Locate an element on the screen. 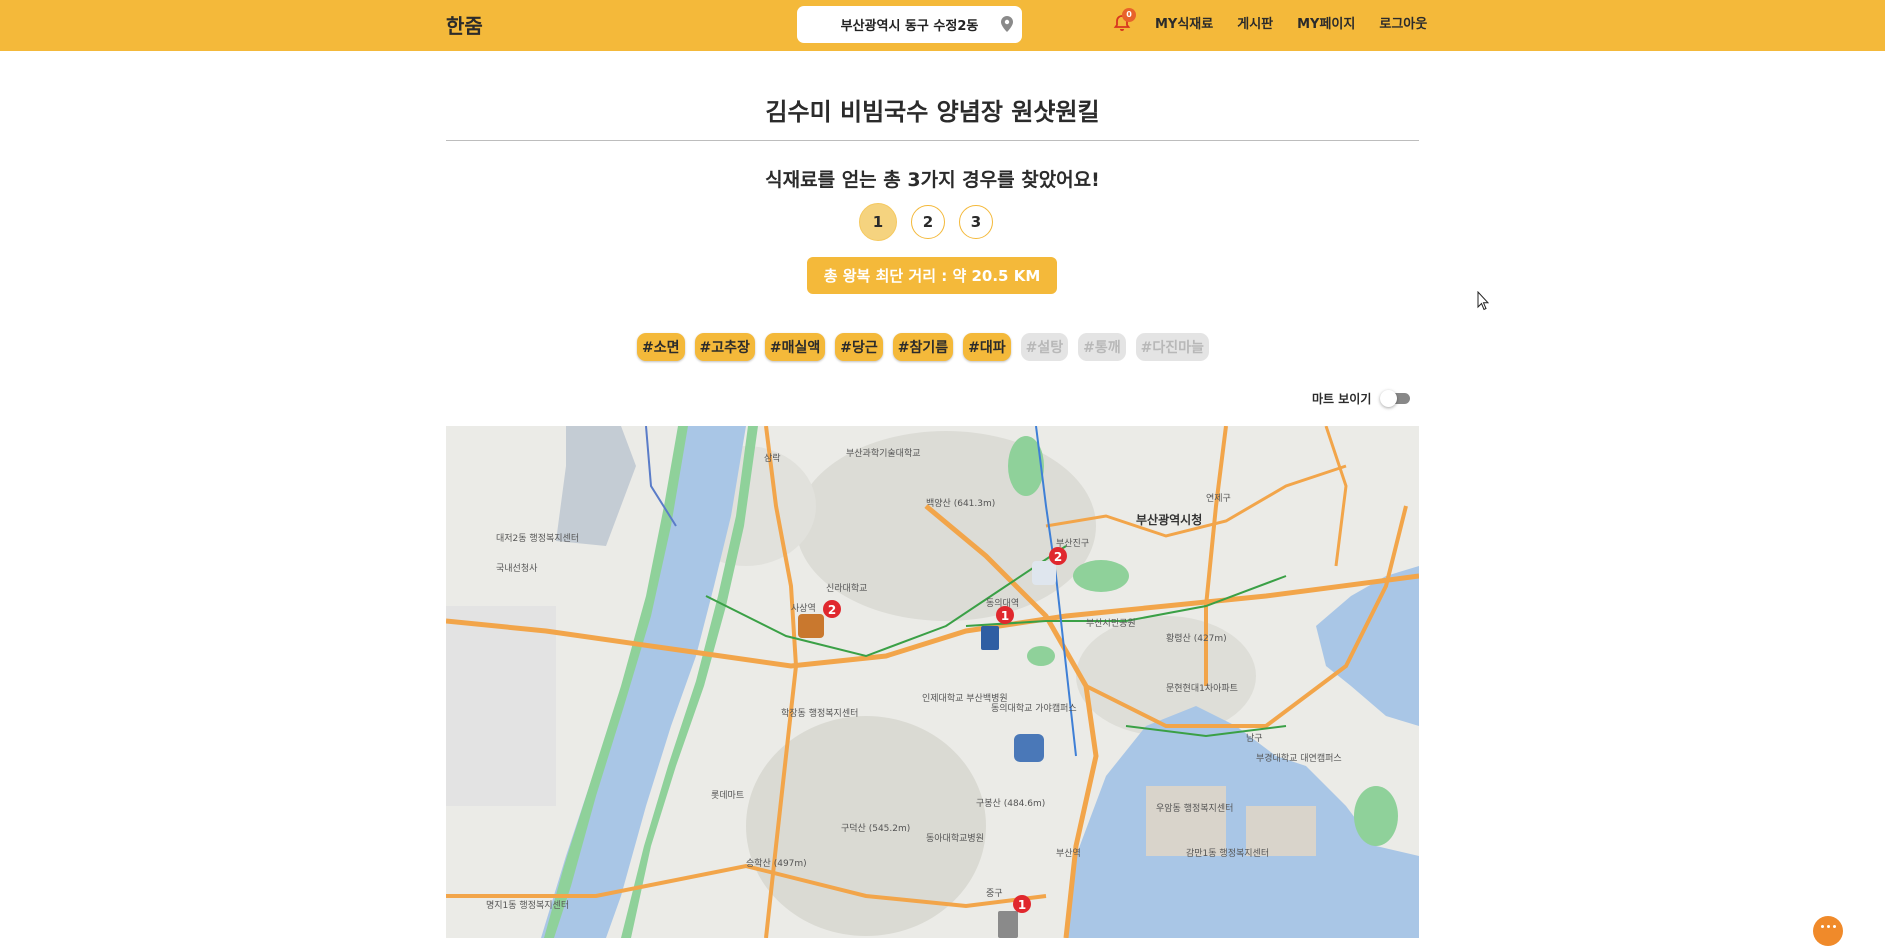 This screenshot has width=1885, height=946. top-nav: 0 MY식재료 게시판 MY페이지 로그아웃 is located at coordinates (1270, 19).